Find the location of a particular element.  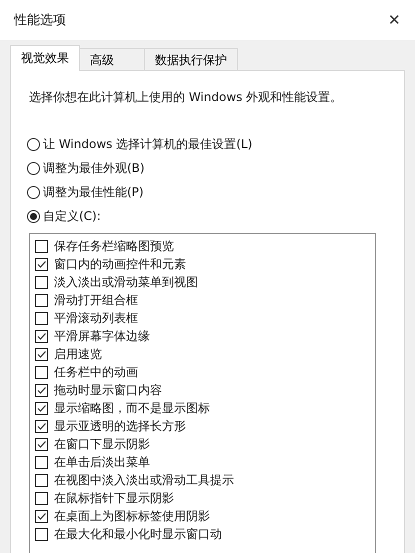

checkbox-label: 平滑滚动列表框 is located at coordinates (96, 318).